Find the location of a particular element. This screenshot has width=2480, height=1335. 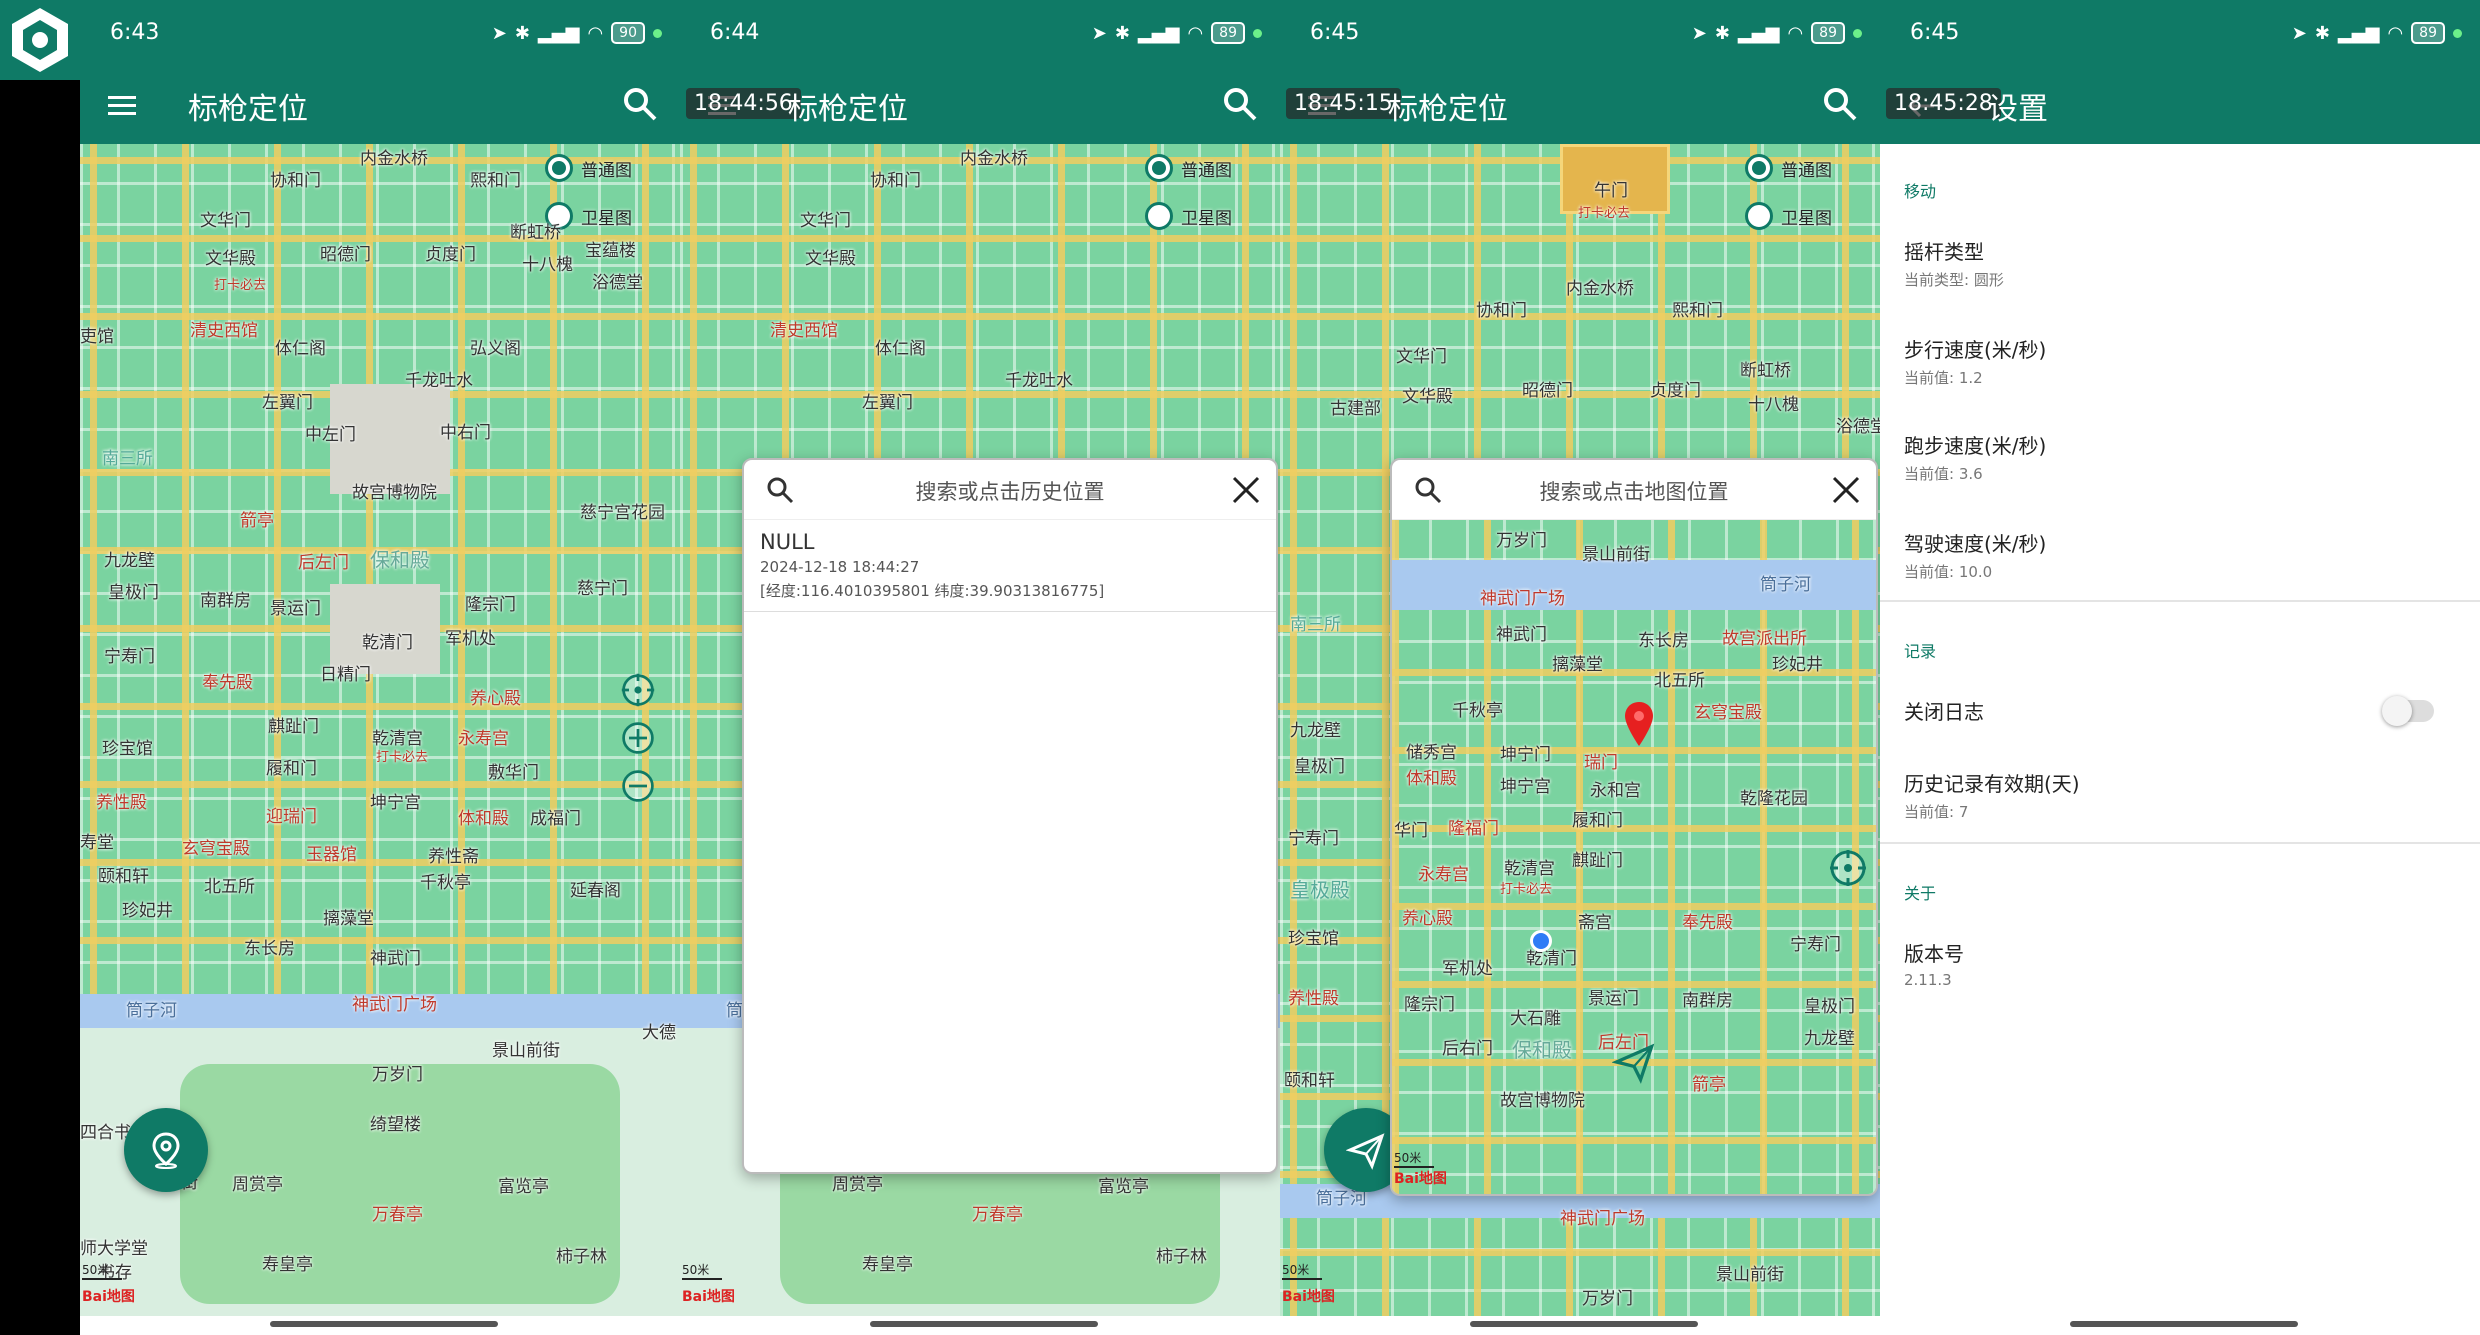

map-label: 贞度门 is located at coordinates (450, 255).